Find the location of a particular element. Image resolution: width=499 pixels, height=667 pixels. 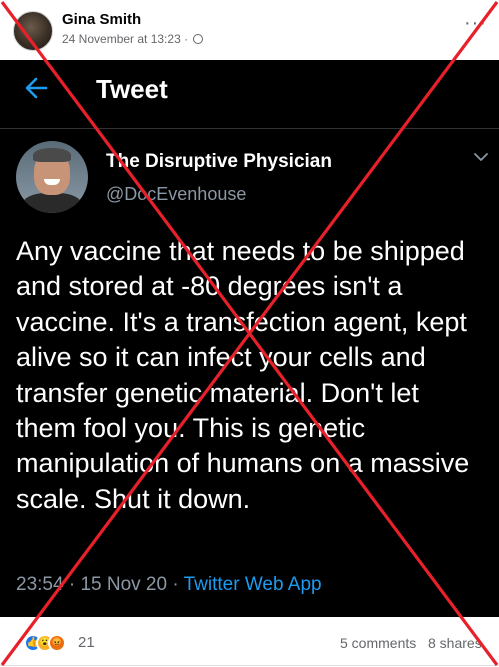

poster-name: Gina Smith is located at coordinates (101, 19).